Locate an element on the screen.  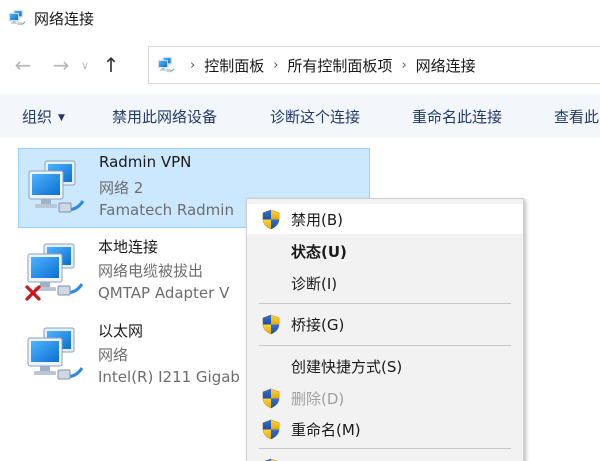
connection-status: 网络 is located at coordinates (113, 355).